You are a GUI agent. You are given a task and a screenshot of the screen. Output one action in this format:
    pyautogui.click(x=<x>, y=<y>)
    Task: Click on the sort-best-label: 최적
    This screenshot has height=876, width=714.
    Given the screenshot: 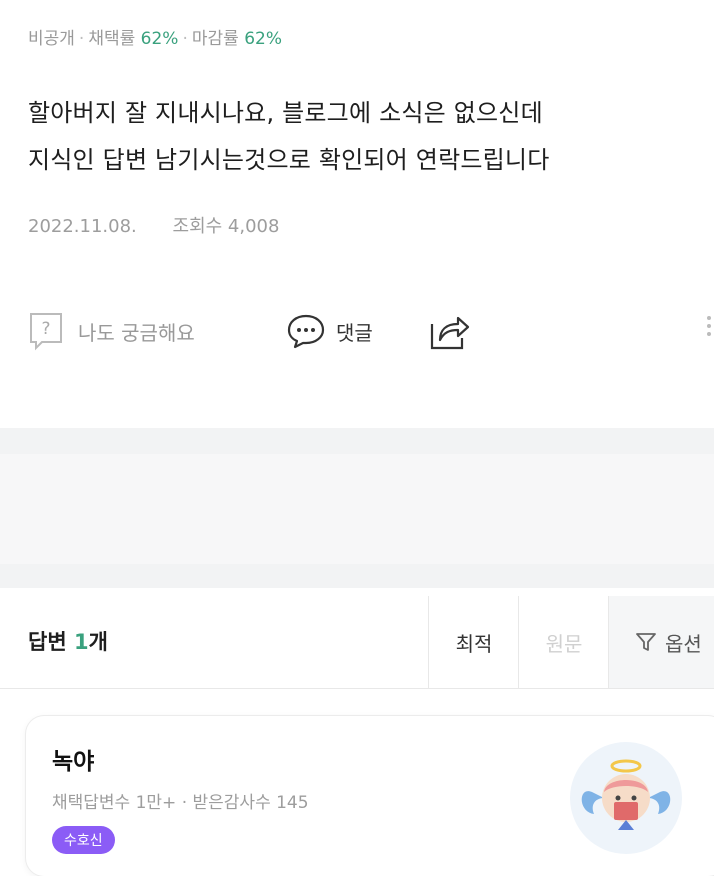 What is the action you would take?
    pyautogui.click(x=474, y=643)
    